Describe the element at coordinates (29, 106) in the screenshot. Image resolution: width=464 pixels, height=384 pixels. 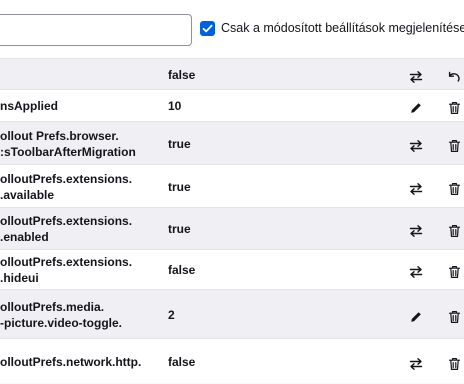
I see `pref-name: nsApplied` at that location.